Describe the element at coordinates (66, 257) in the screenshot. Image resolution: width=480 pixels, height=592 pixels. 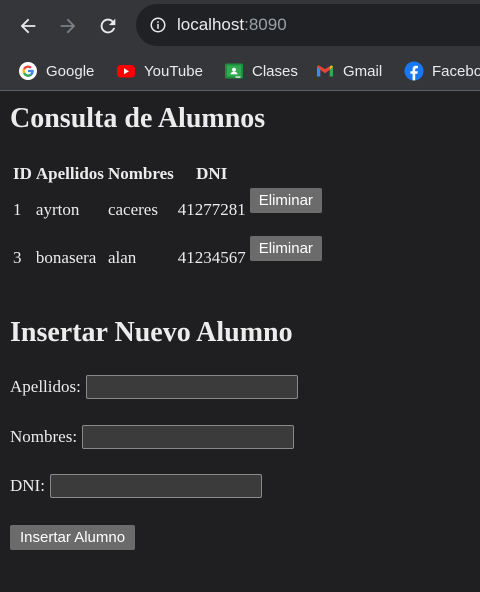
I see `cell-apellidos: bonasera` at that location.